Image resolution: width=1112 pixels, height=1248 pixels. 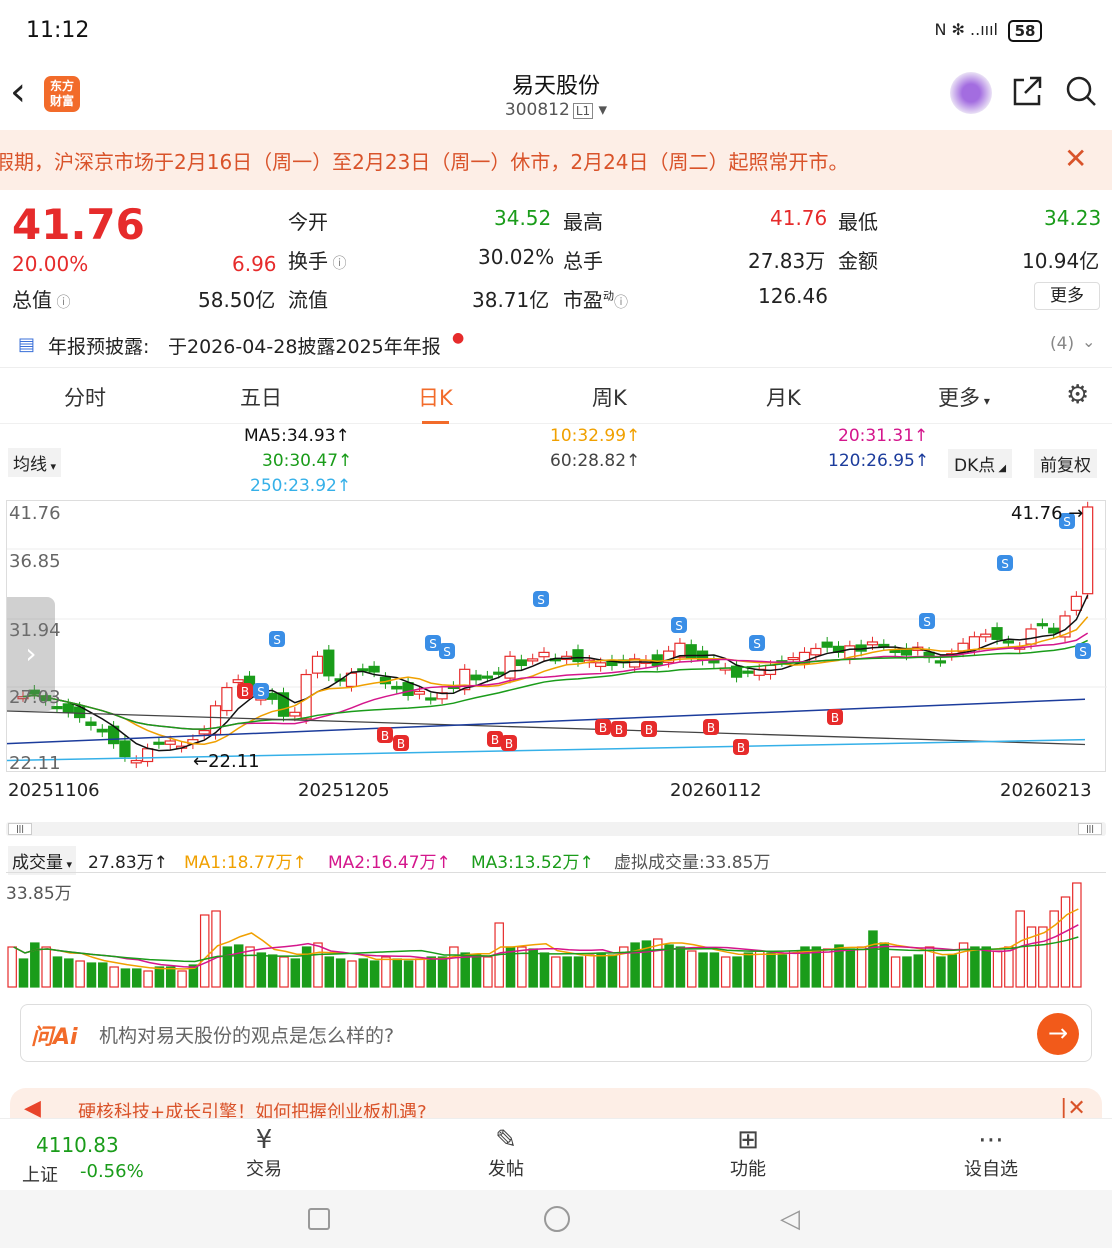 What do you see at coordinates (237, 300) in the screenshot?
I see `mcap-value: 58.50亿` at bounding box center [237, 300].